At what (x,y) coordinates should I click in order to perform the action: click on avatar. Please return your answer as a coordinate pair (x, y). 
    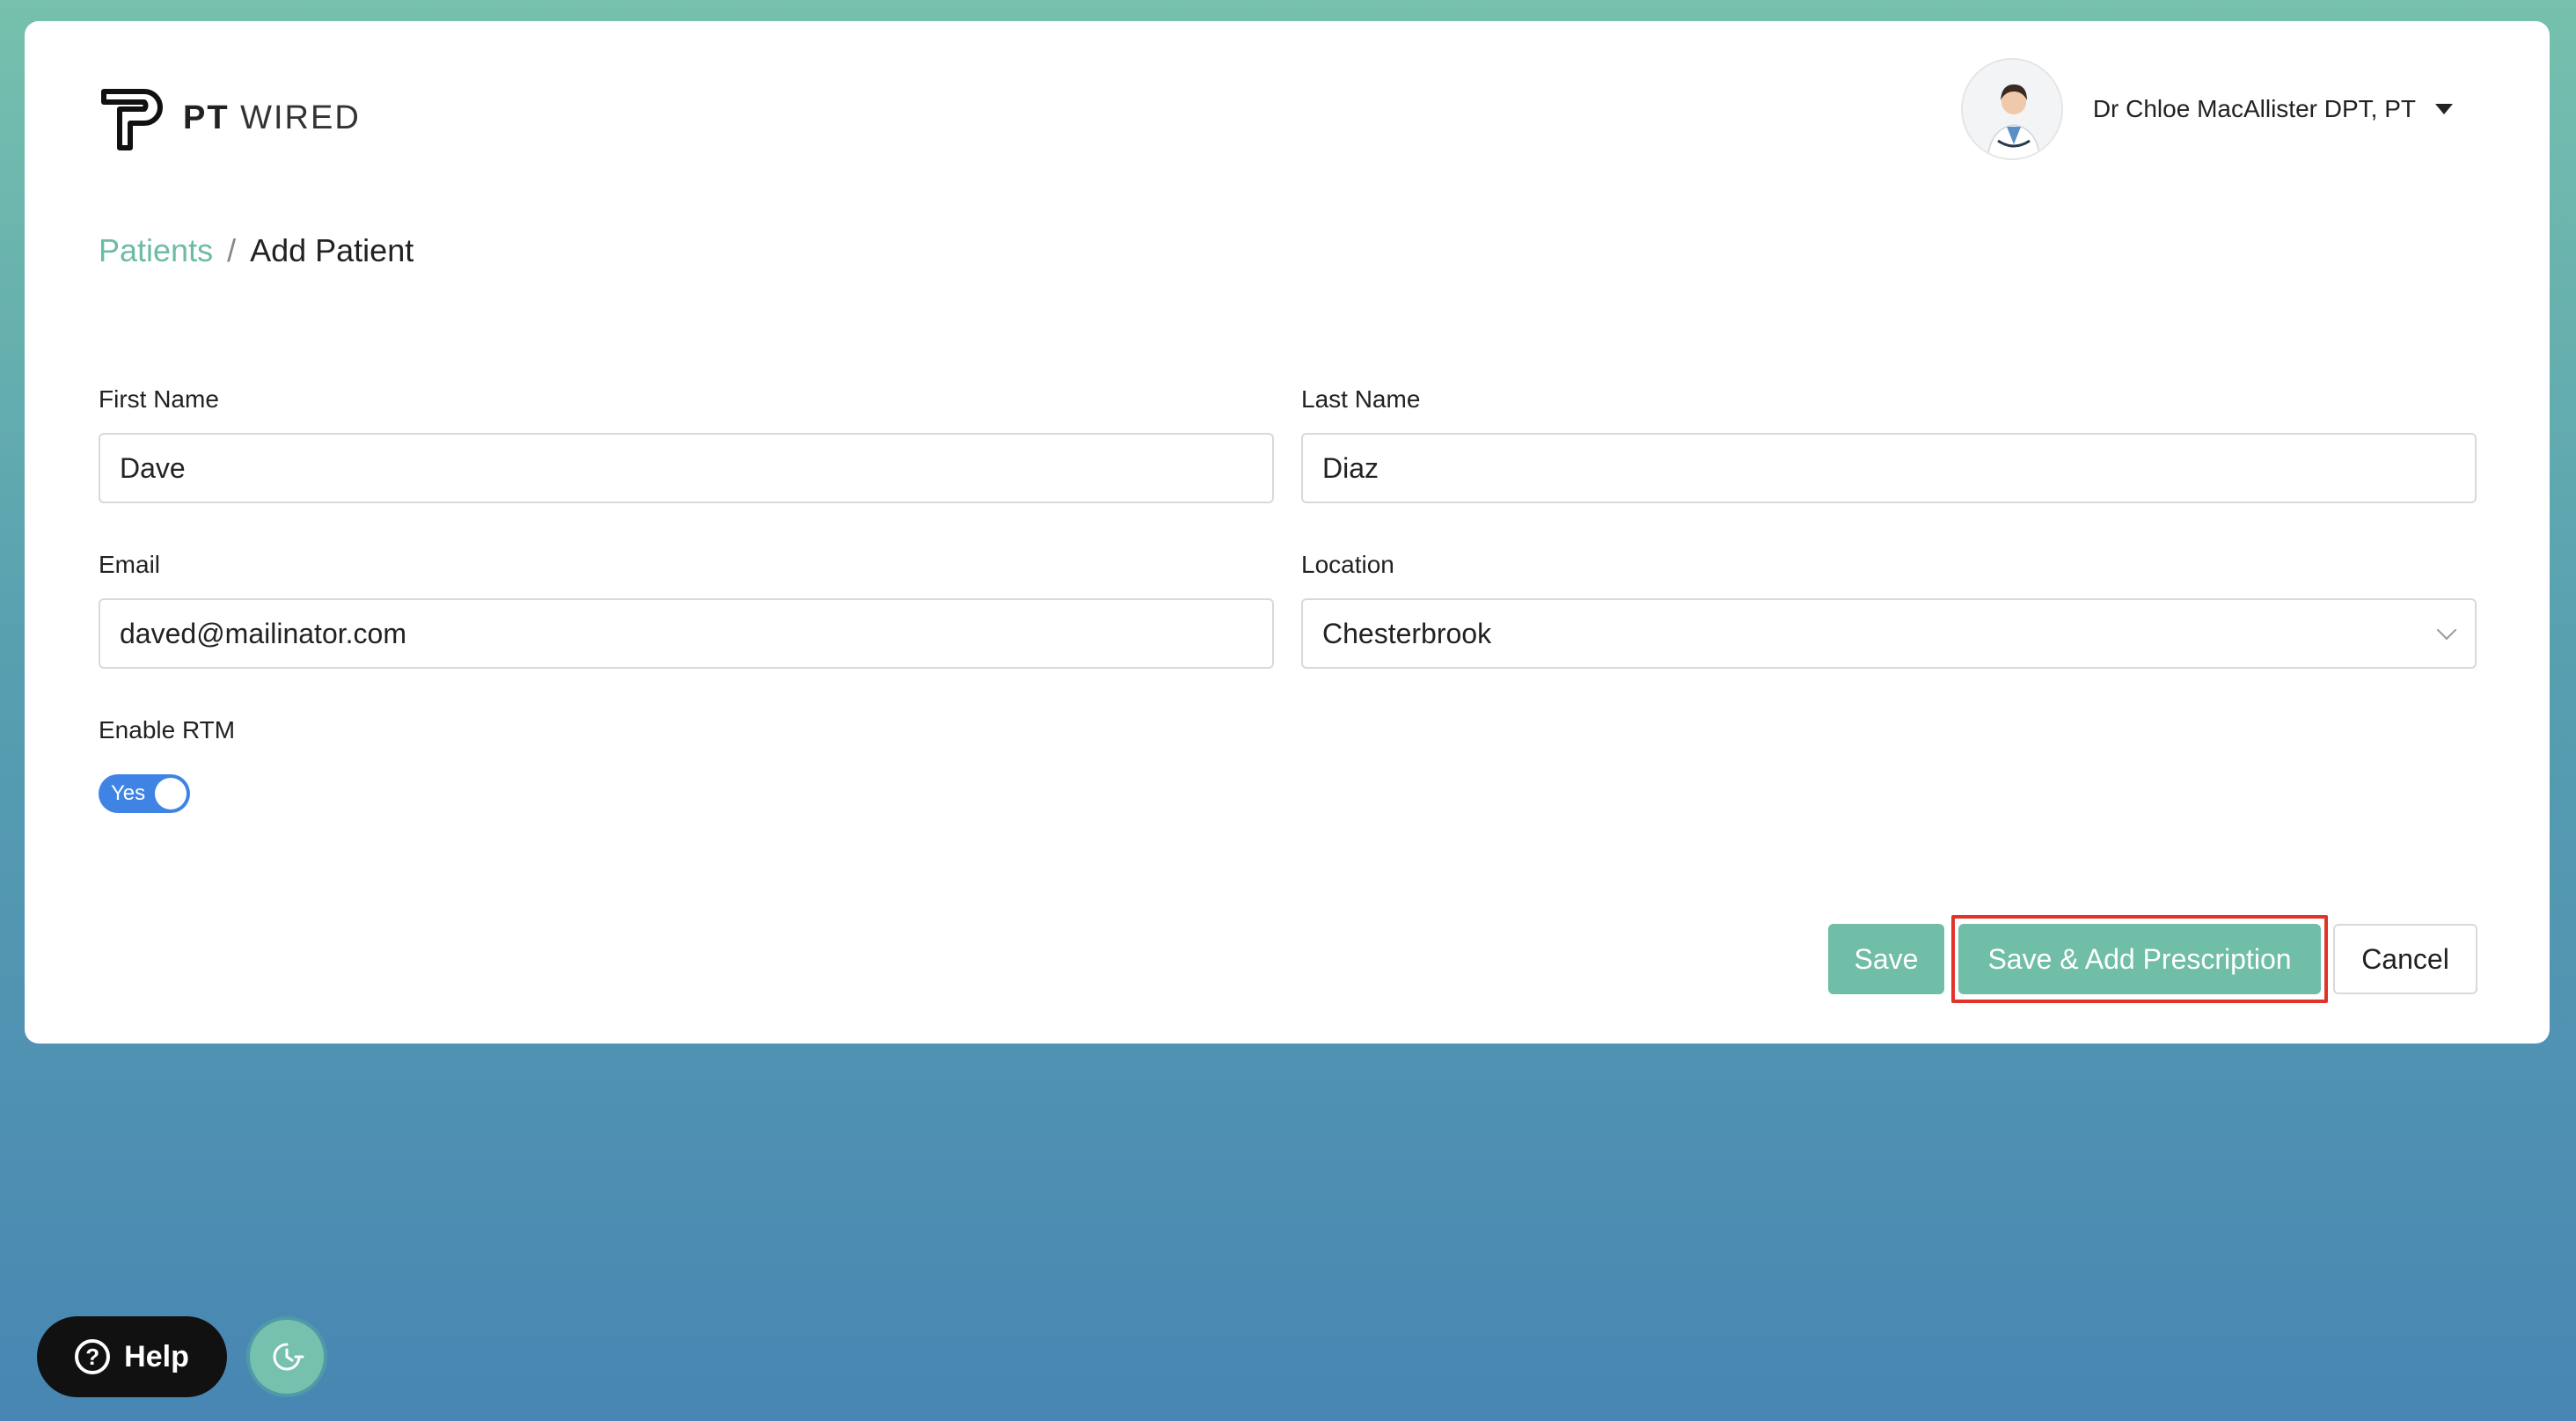
    Looking at the image, I should click on (2011, 109).